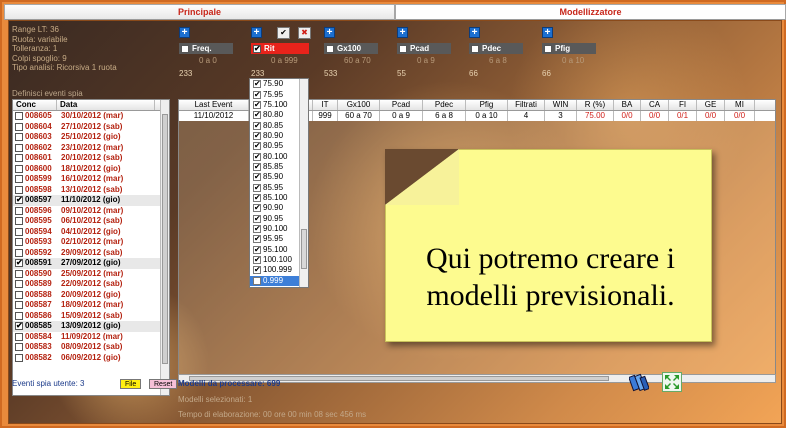 The width and height of the screenshot is (786, 428). Describe the element at coordinates (595, 105) in the screenshot. I see `col-header: R (%)` at that location.